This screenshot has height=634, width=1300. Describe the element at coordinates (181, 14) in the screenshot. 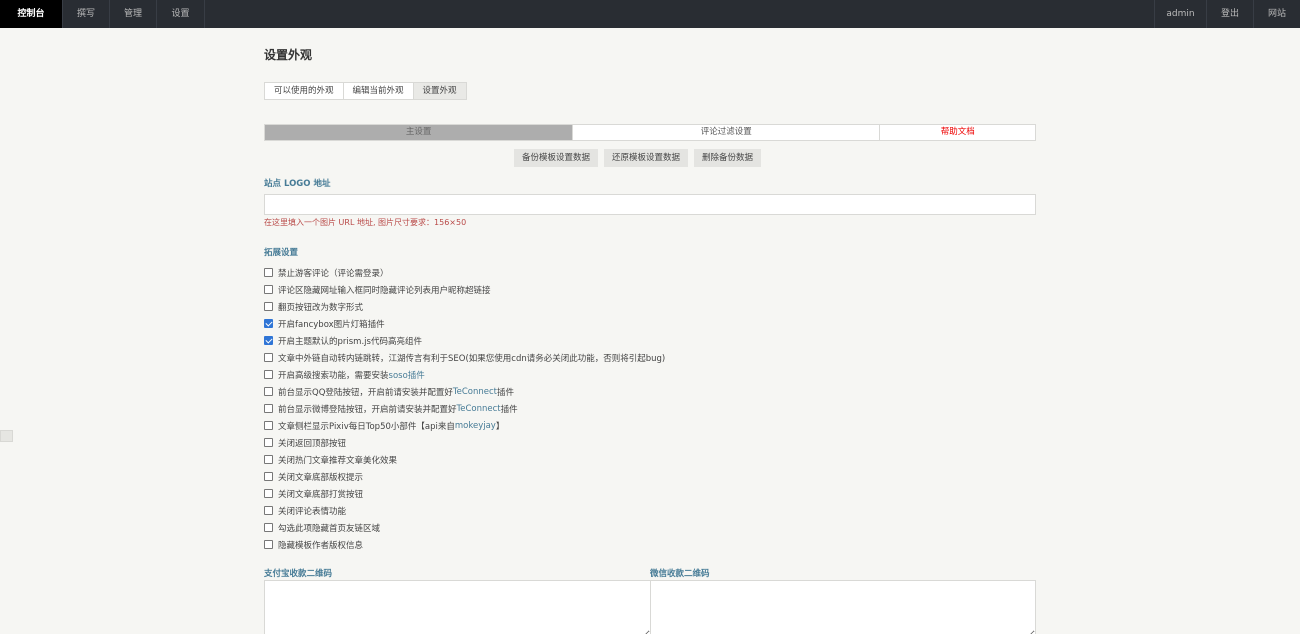

I see `nav-settings: 设置` at that location.